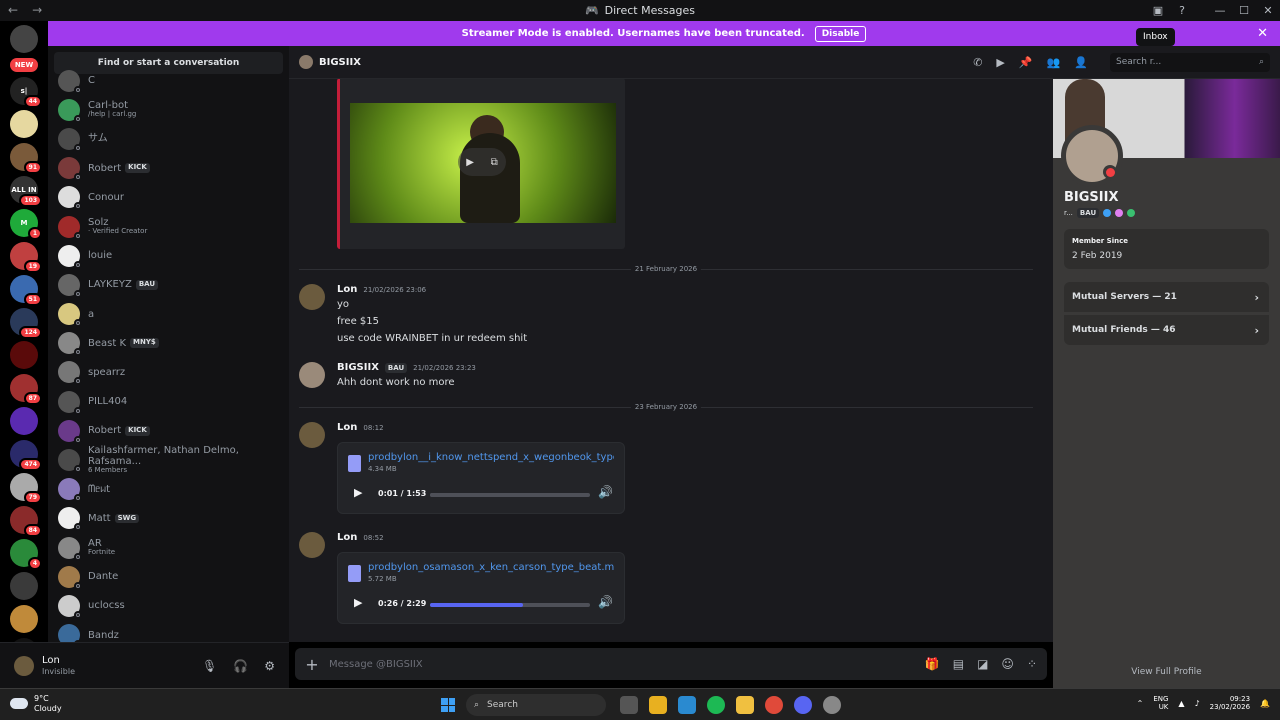  I want to click on maximize-icon: ☐, so click(1244, 10).